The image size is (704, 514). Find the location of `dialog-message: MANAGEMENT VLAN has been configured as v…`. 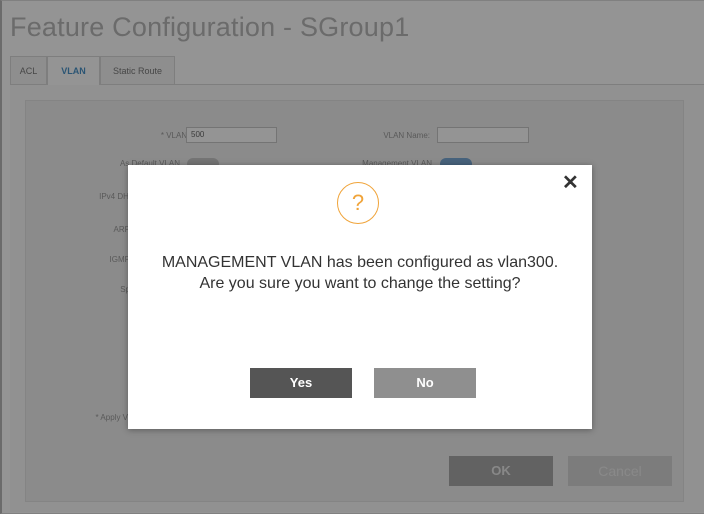

dialog-message: MANAGEMENT VLAN has been configured as v… is located at coordinates (360, 273).